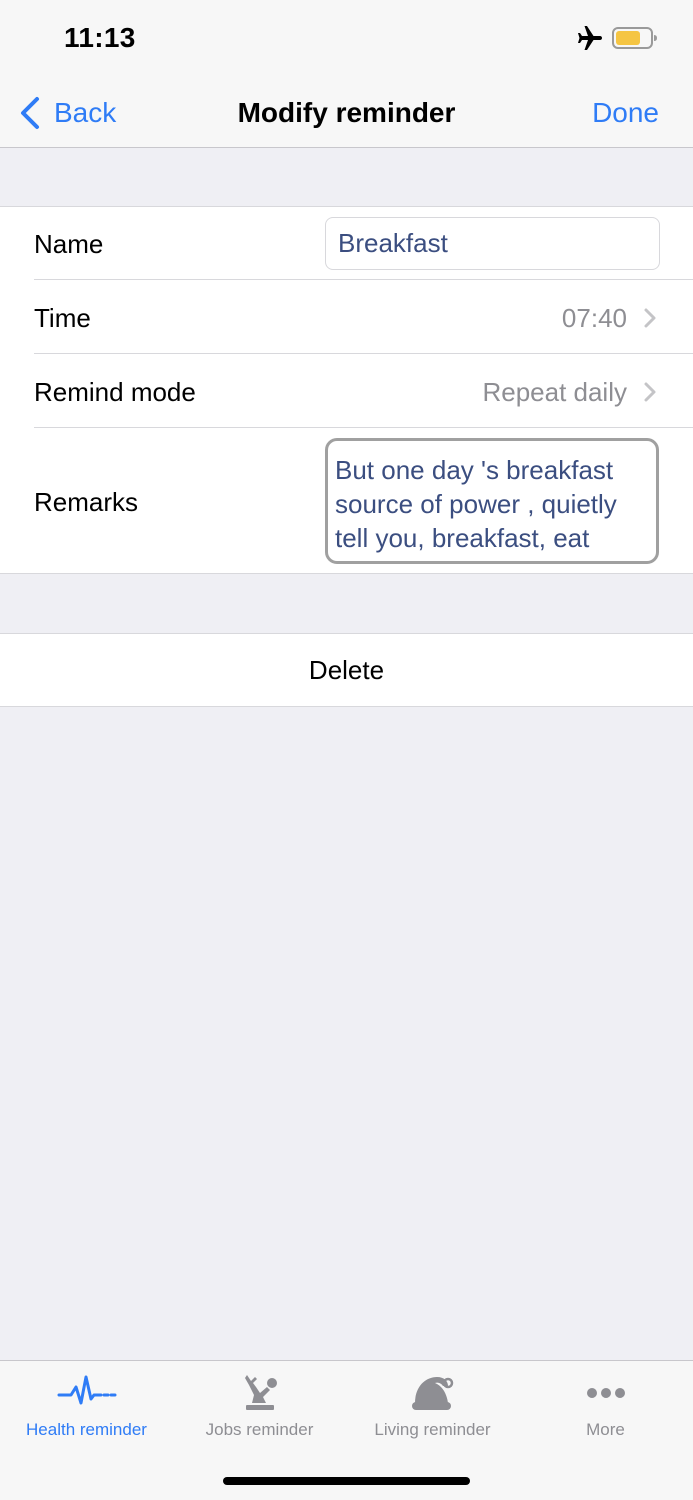 Image resolution: width=693 pixels, height=1500 pixels. Describe the element at coordinates (590, 38) in the screenshot. I see `airplane-mode-icon` at that location.